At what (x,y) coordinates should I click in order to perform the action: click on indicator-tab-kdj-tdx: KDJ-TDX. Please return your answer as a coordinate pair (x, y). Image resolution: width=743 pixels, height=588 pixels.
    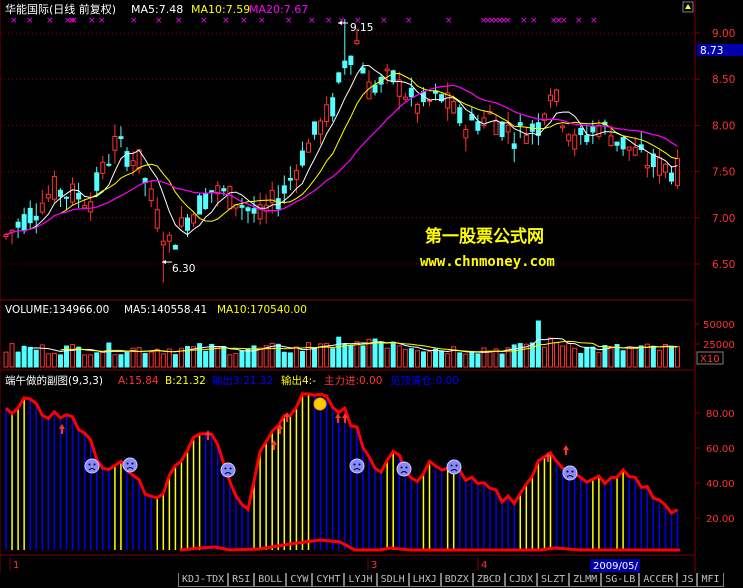
    Looking at the image, I should click on (203, 580).